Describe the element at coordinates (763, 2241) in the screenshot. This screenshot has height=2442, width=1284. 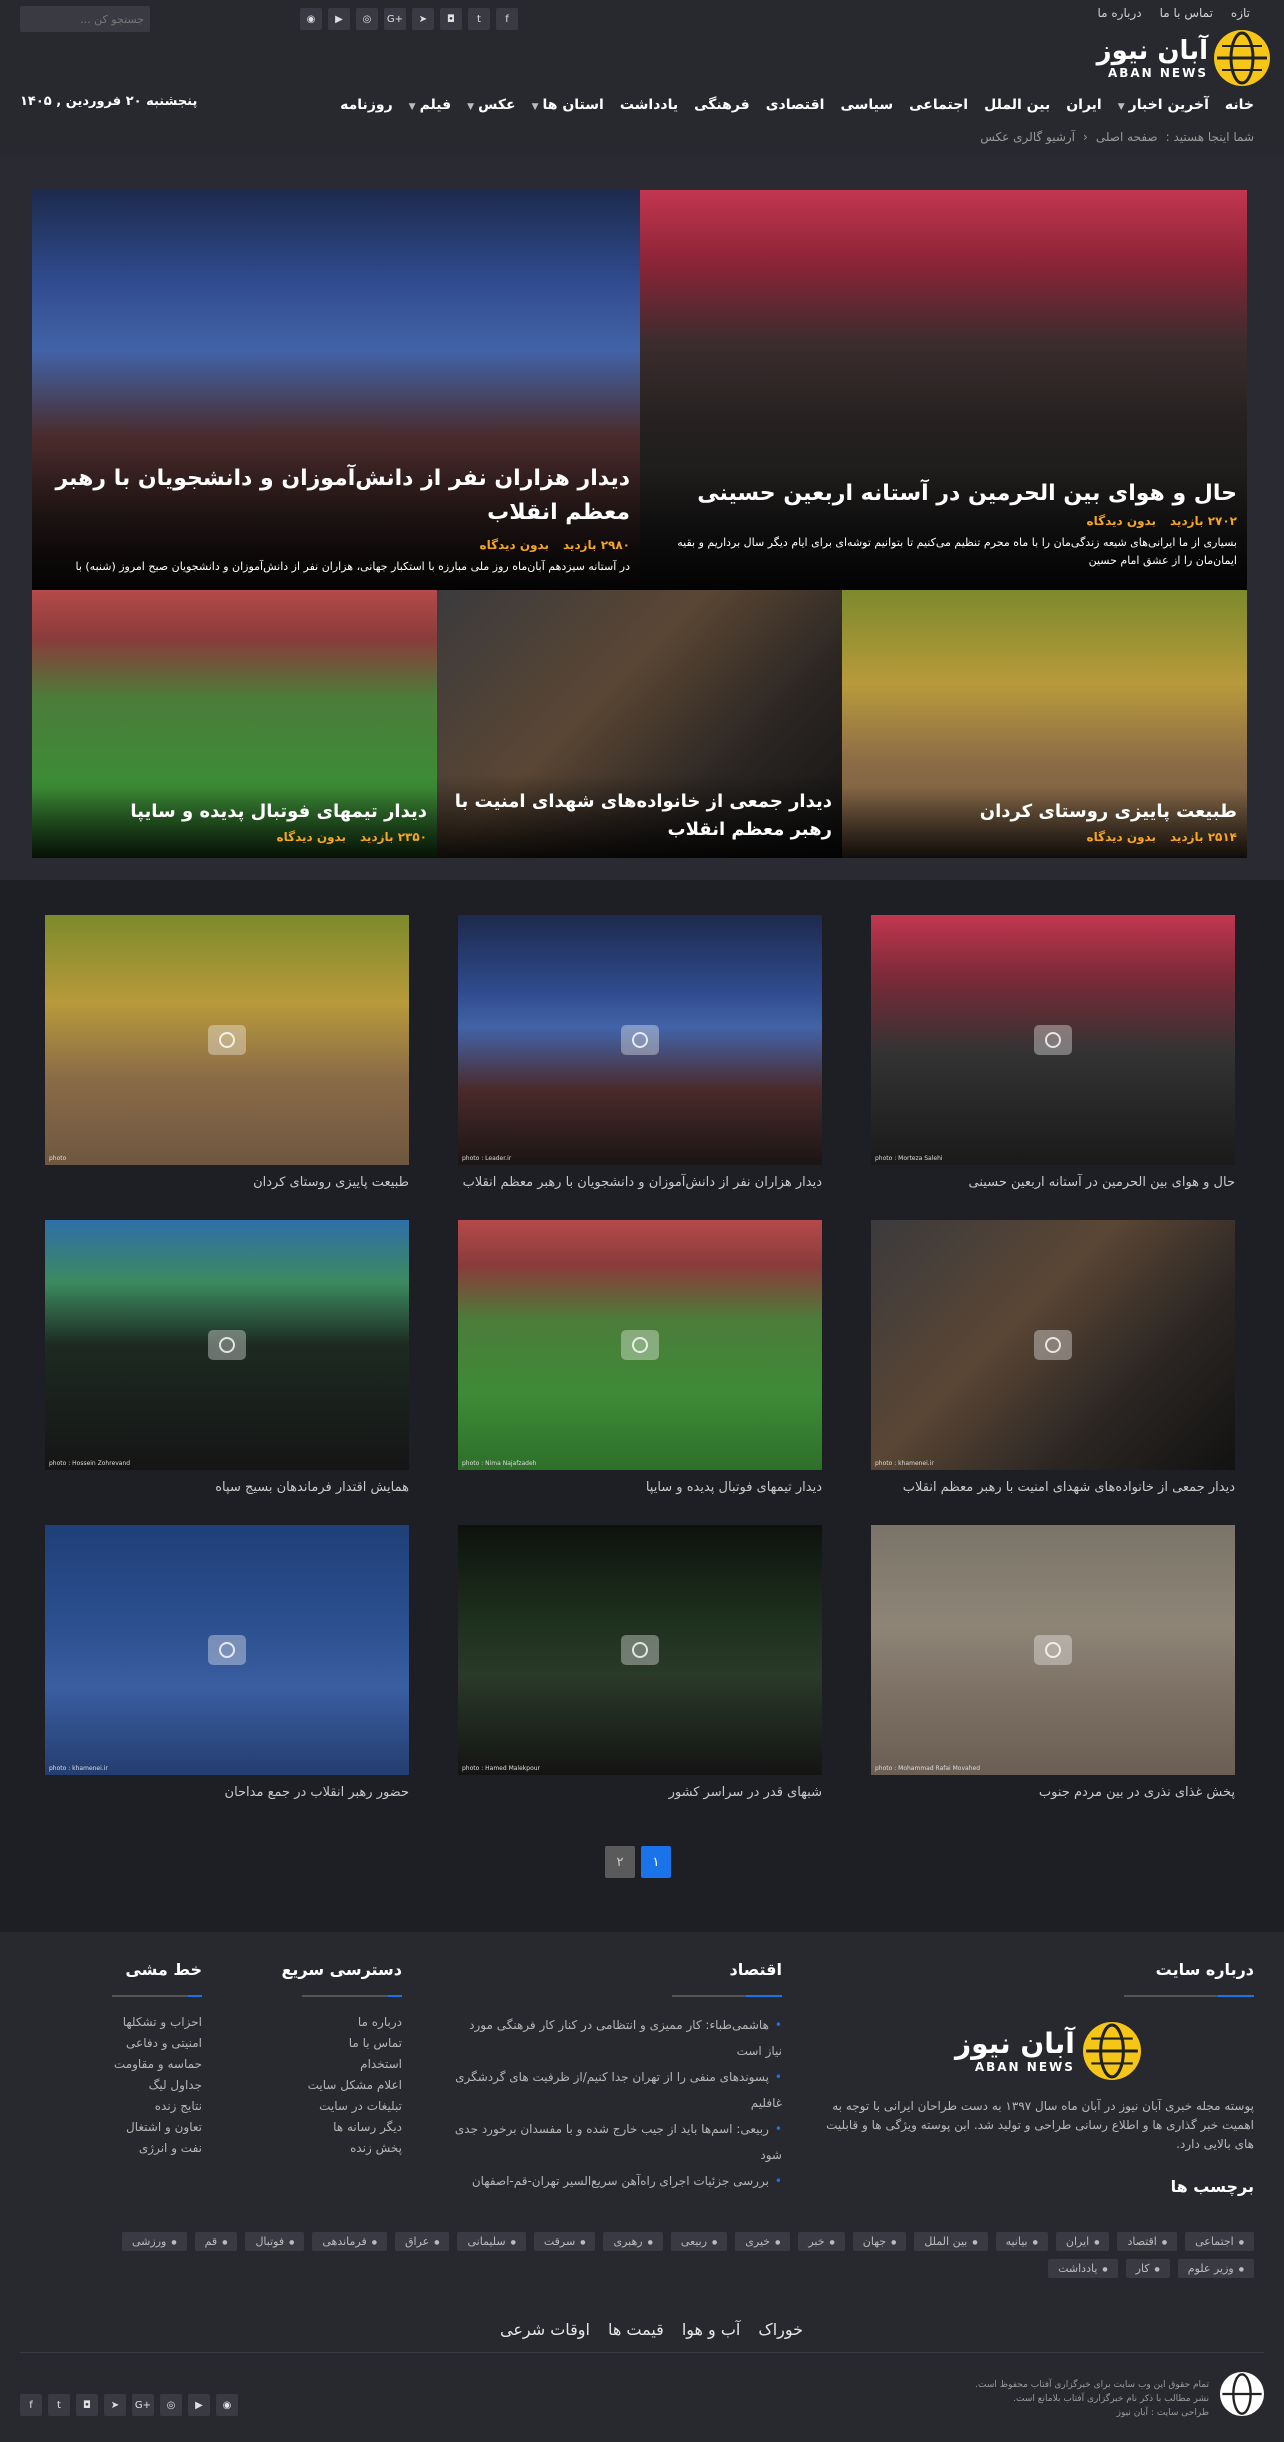
I see `tag-link: خیری` at that location.